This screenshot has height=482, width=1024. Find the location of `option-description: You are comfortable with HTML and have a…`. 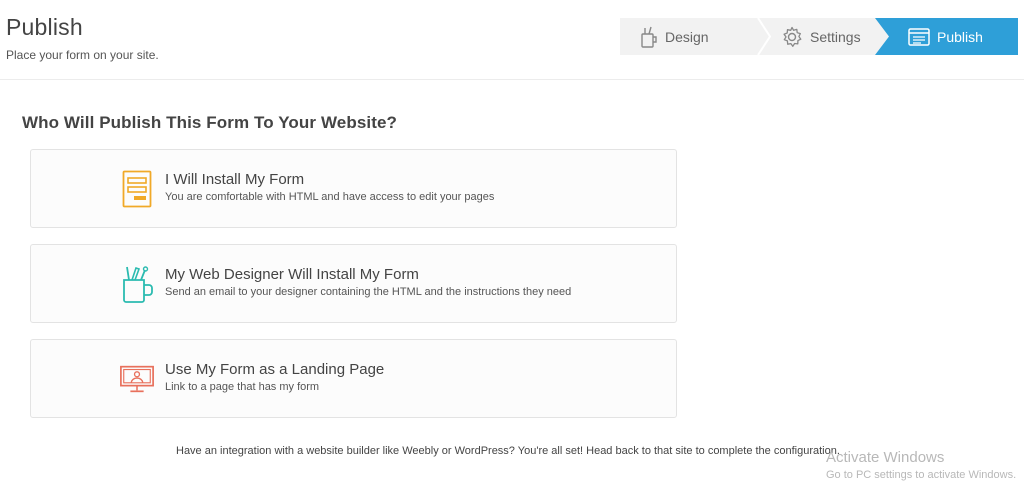

option-description: You are comfortable with HTML and have a… is located at coordinates (330, 197).